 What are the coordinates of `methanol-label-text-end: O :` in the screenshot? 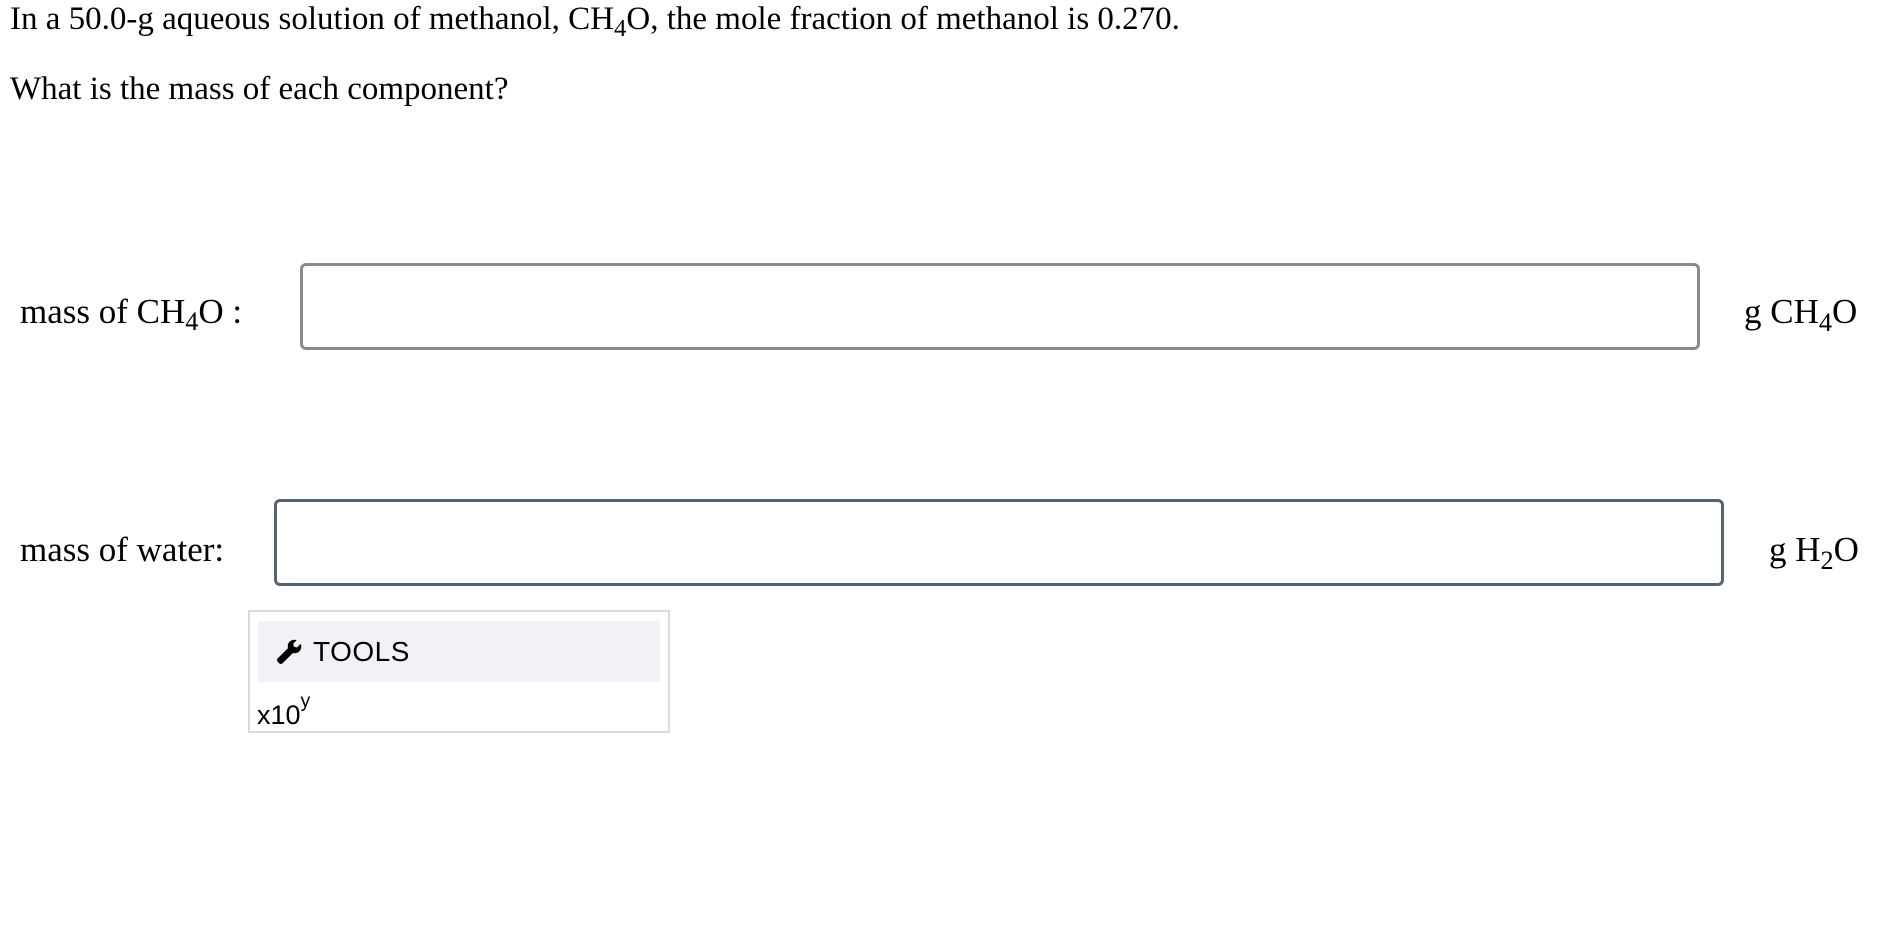 It's located at (220, 311).